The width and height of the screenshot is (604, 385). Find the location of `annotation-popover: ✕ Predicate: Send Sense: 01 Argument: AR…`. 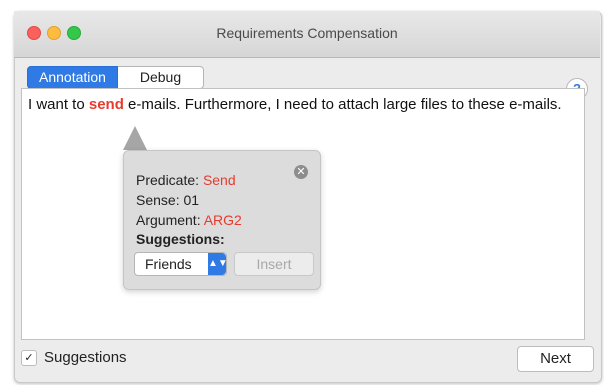

annotation-popover: ✕ Predicate: Send Sense: 01 Argument: AR… is located at coordinates (222, 220).